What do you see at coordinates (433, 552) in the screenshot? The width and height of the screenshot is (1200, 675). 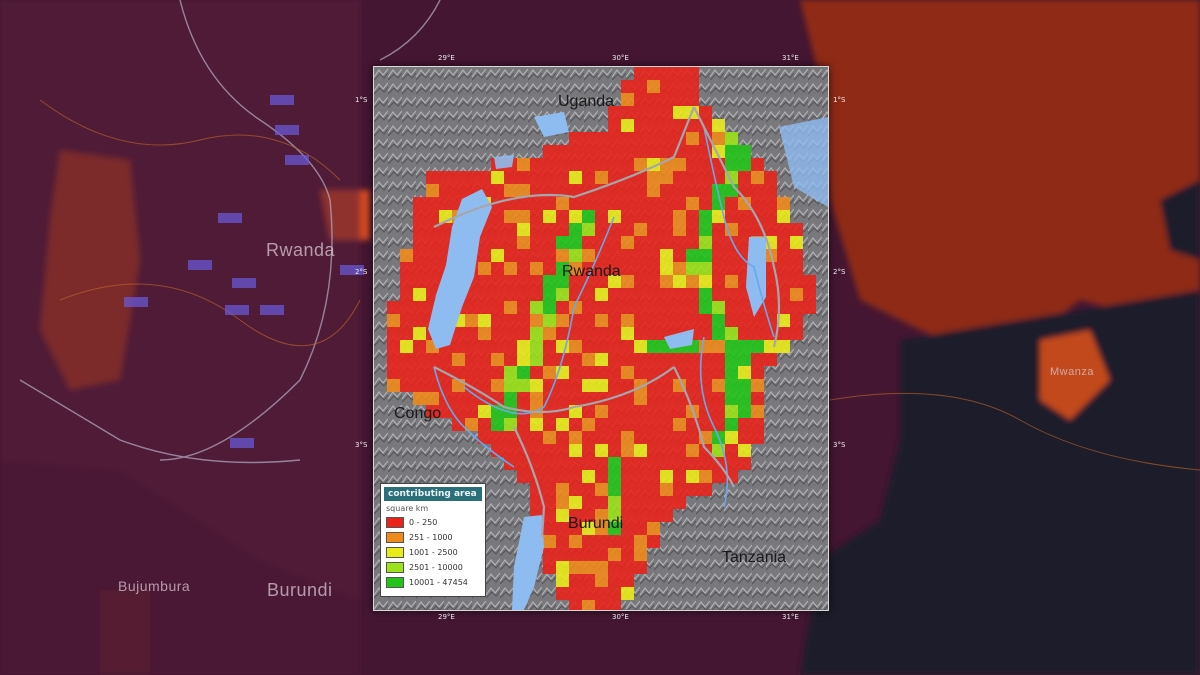 I see `legend-item: 1001 - 2500` at bounding box center [433, 552].